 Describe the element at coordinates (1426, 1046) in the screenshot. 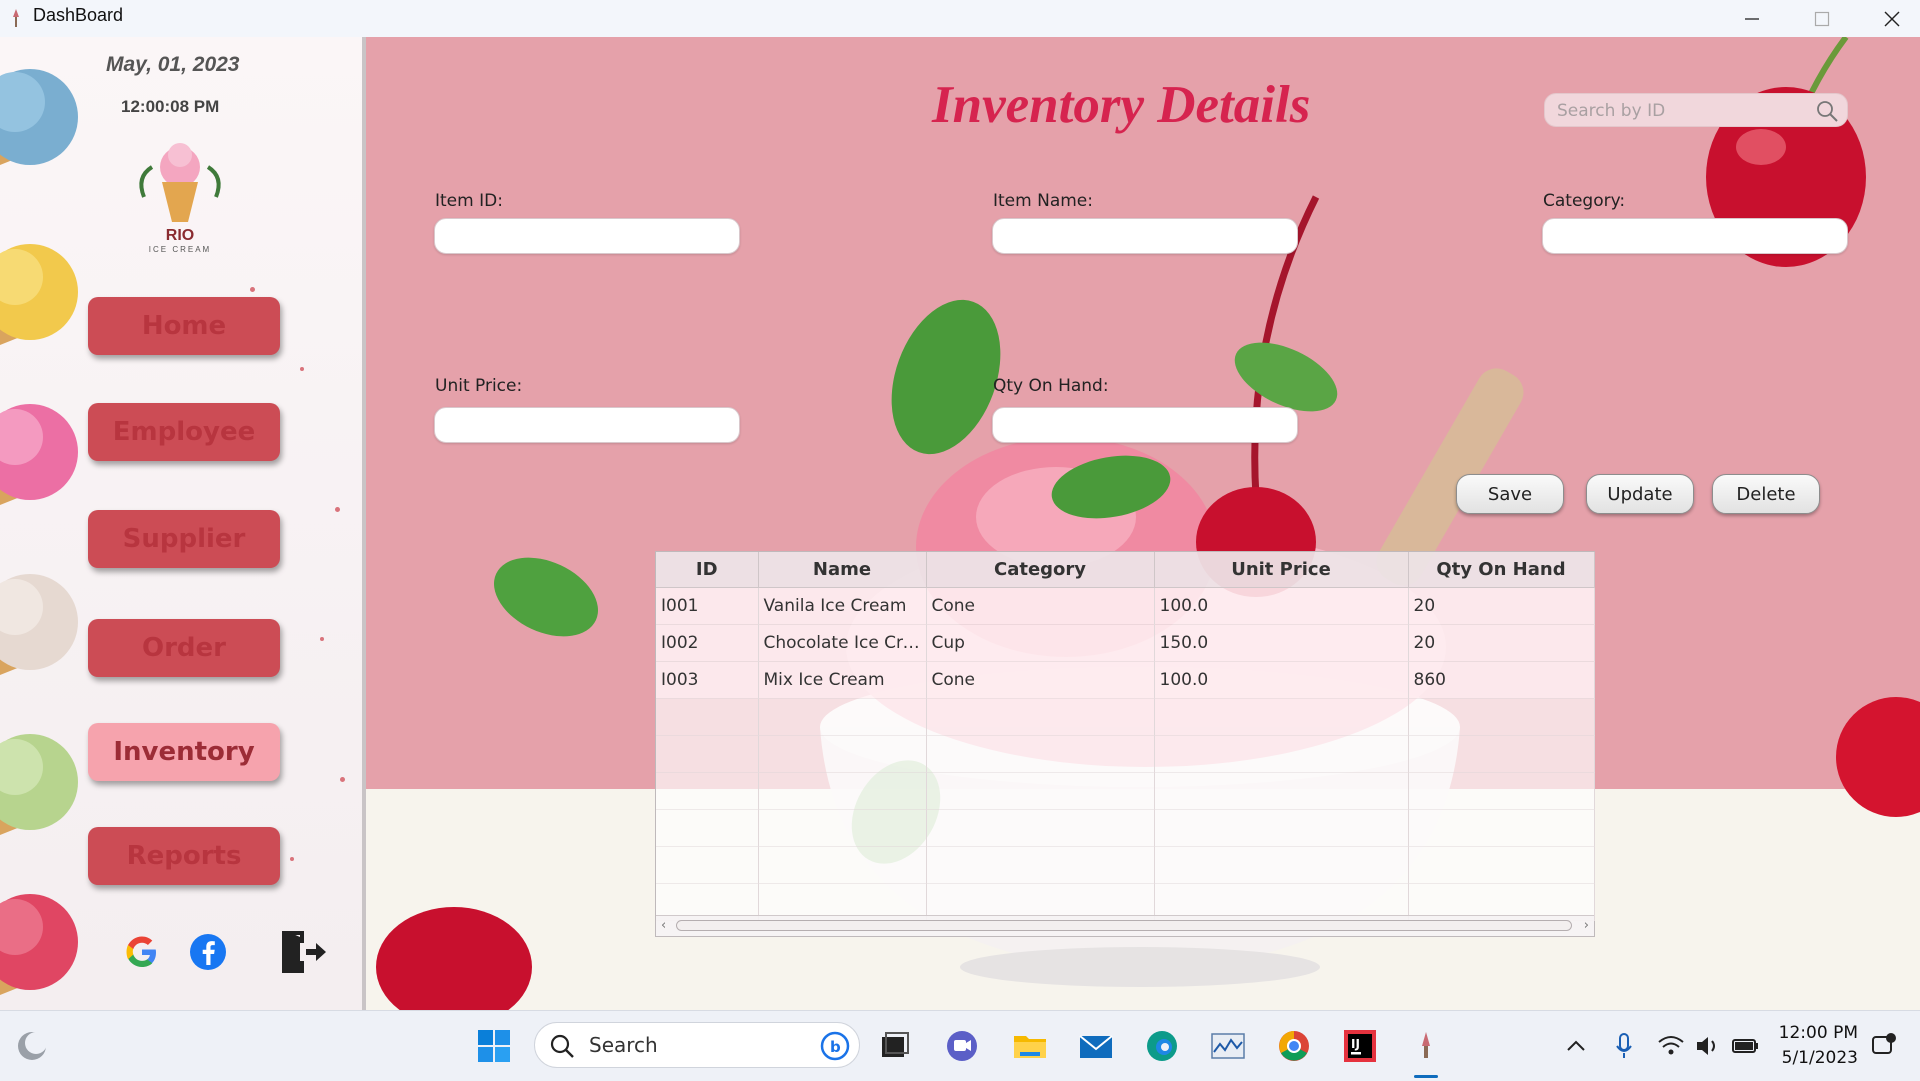

I see `java-app-icon` at that location.